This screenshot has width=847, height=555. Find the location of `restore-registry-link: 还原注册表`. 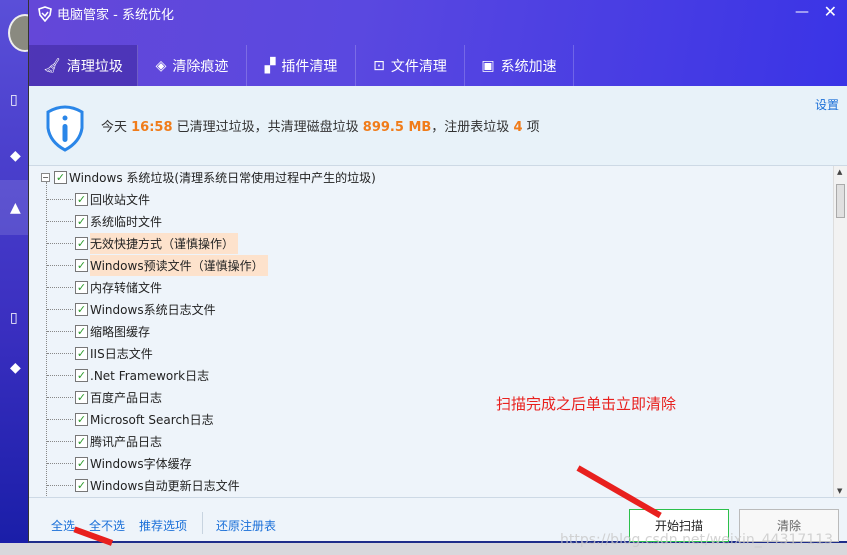

restore-registry-link: 还原注册表 is located at coordinates (246, 525).